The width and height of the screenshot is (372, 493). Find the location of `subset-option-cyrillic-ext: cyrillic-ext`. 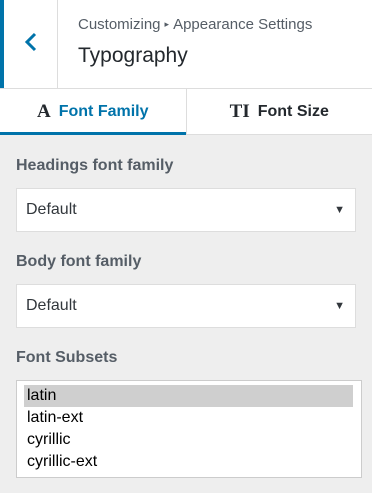

subset-option-cyrillic-ext: cyrillic-ext is located at coordinates (188, 462).